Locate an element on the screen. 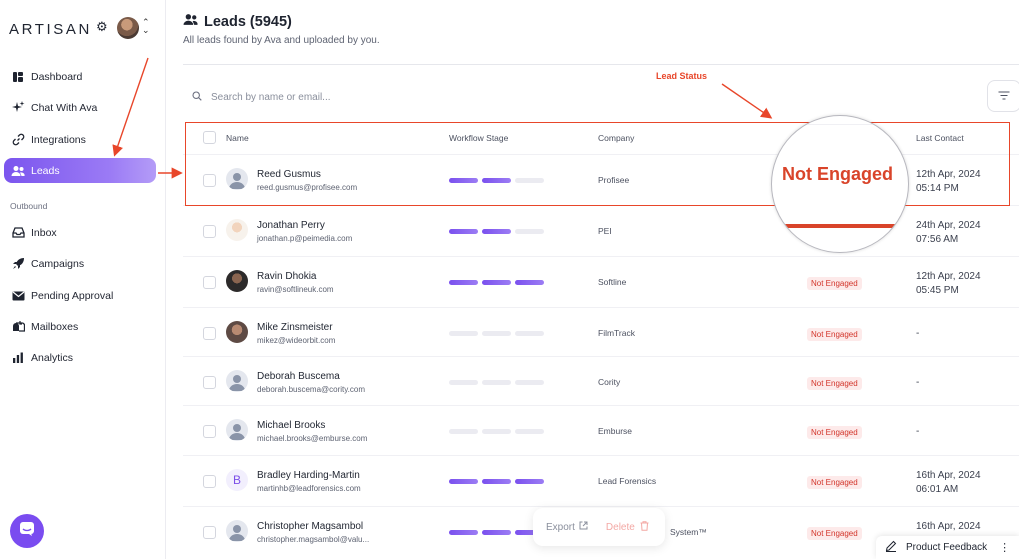 The height and width of the screenshot is (559, 1019). lead-name: Bradley Harding-Martin is located at coordinates (308, 475).